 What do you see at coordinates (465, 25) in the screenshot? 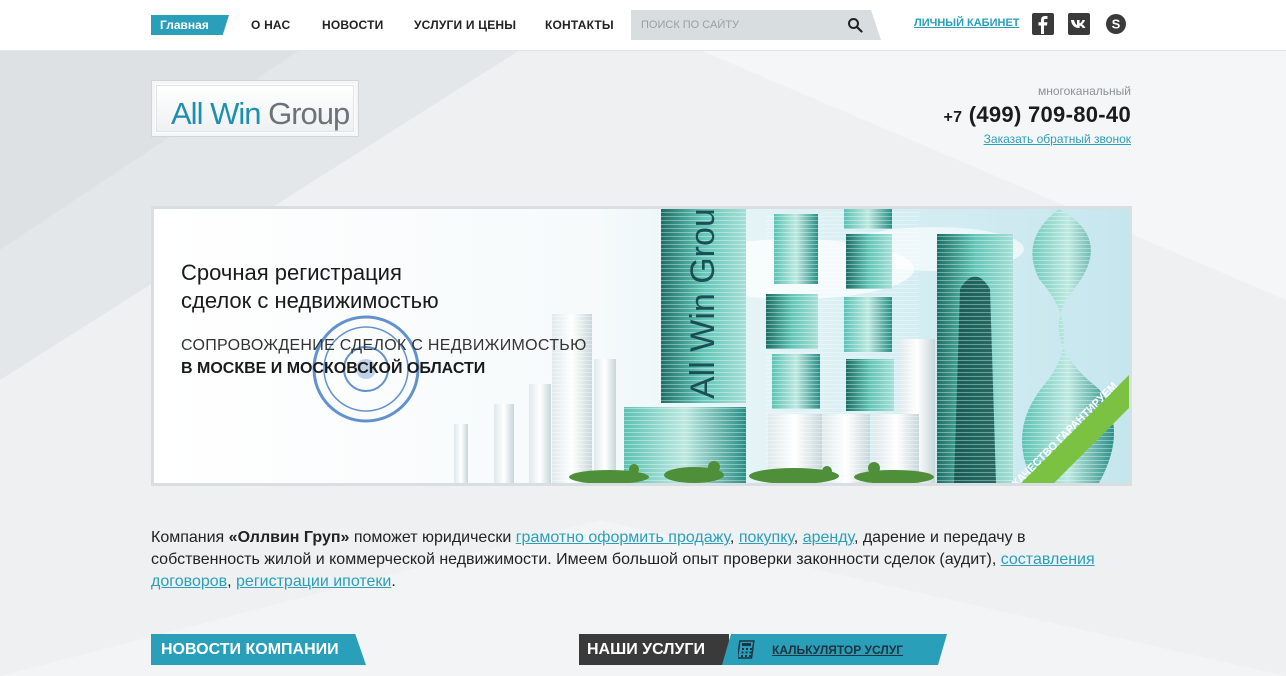
I see `nav-item-services: Услуги и цены` at bounding box center [465, 25].